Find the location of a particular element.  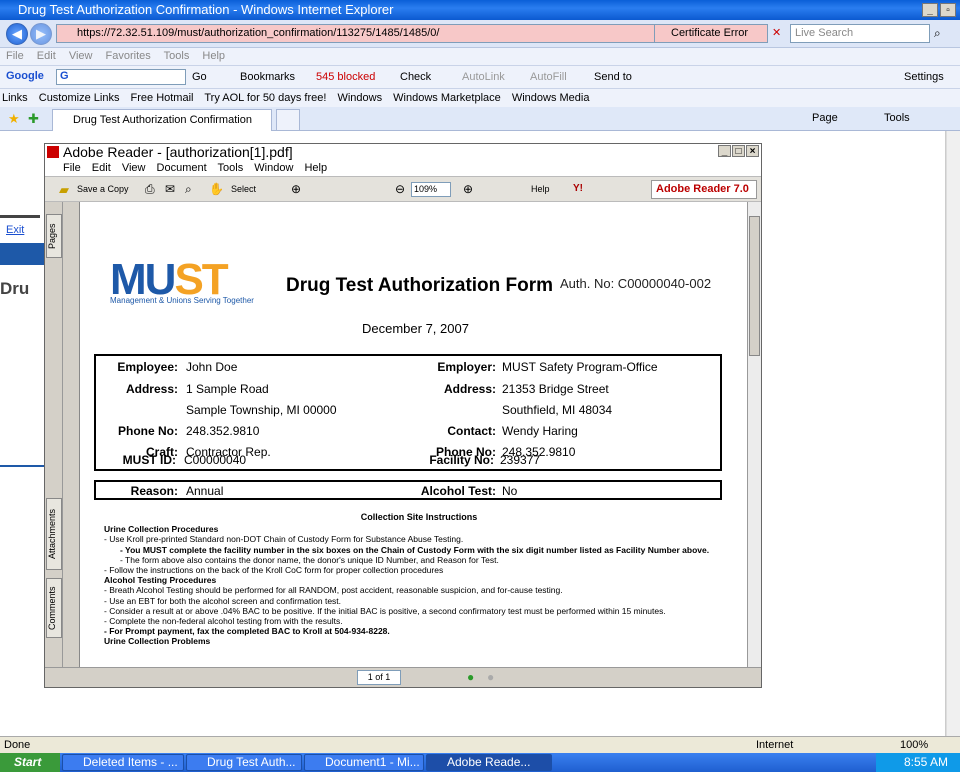

menu-favorites: Favorites is located at coordinates (128, 56).